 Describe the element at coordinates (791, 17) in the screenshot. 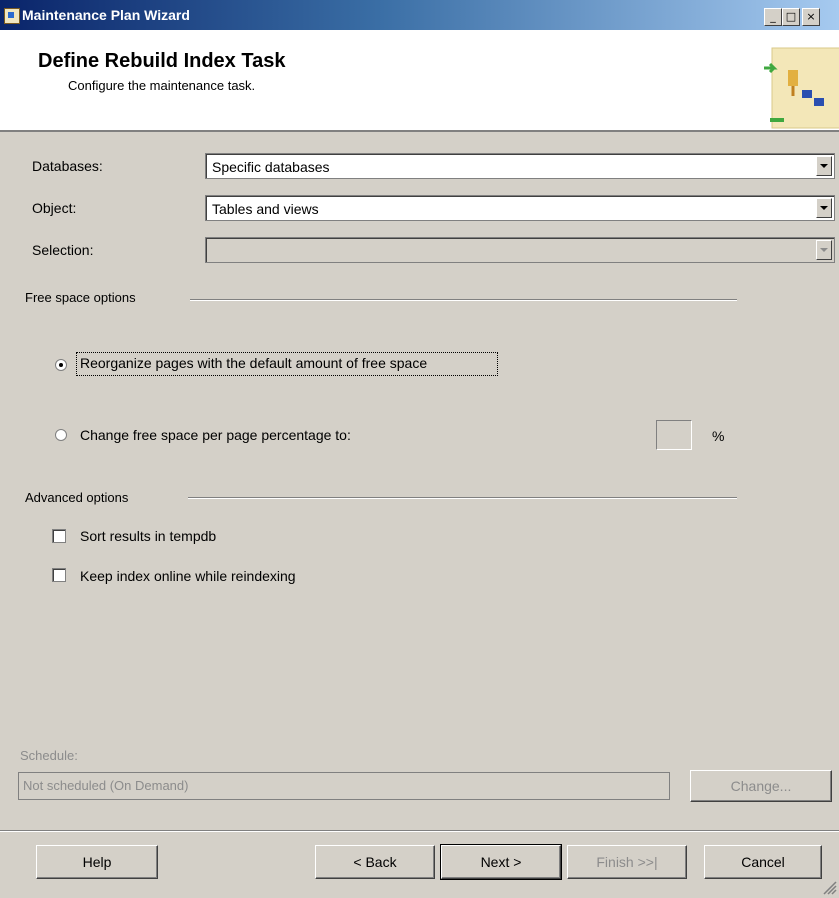

I see `maximize-button: □` at that location.